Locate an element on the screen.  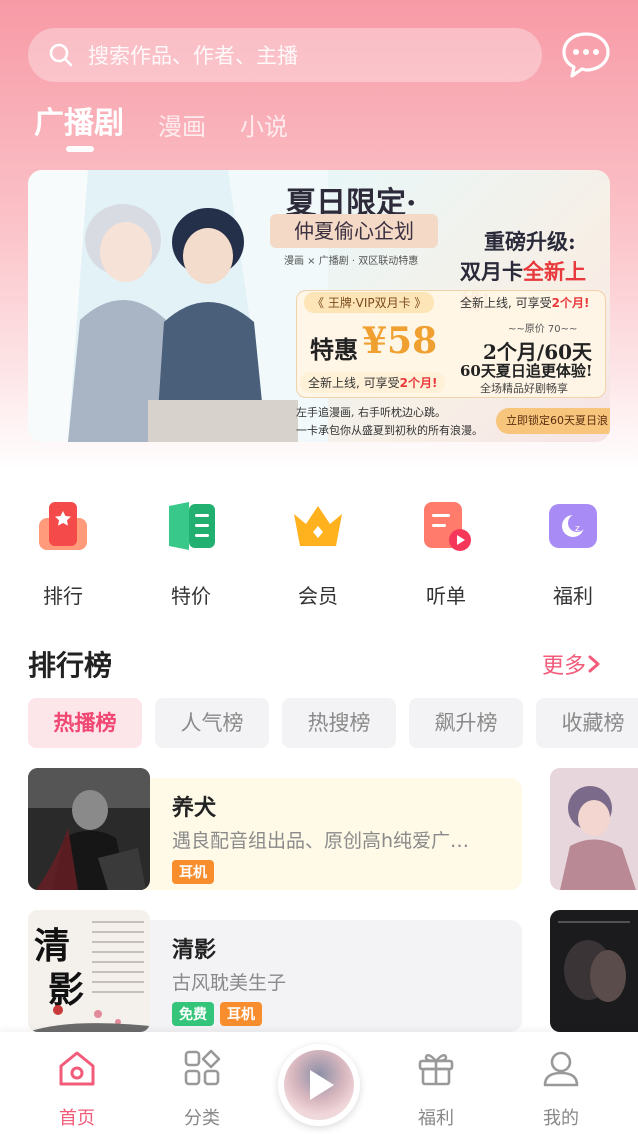
chevron-right-icon is located at coordinates (594, 664).